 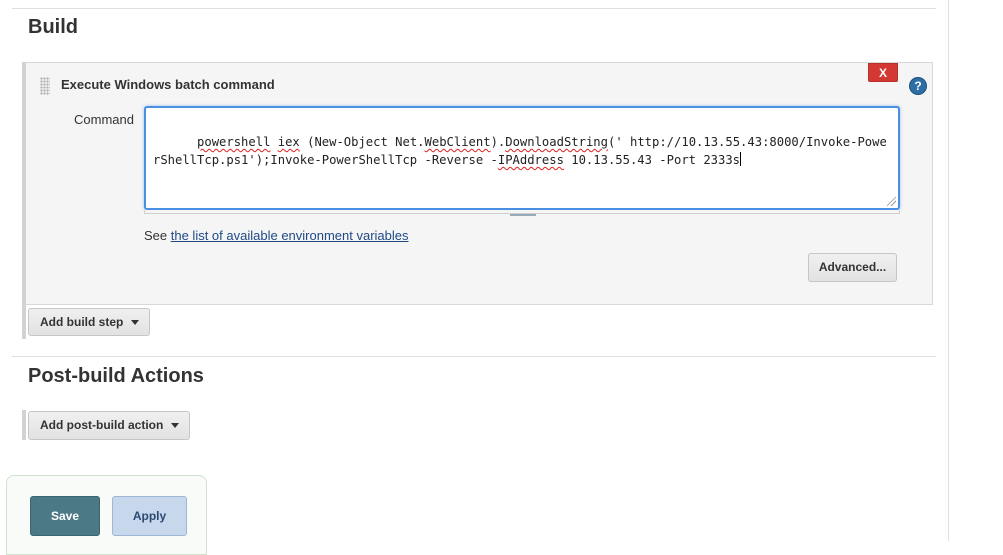 I want to click on add-post-build-action-button: Add post-build action, so click(x=109, y=425).